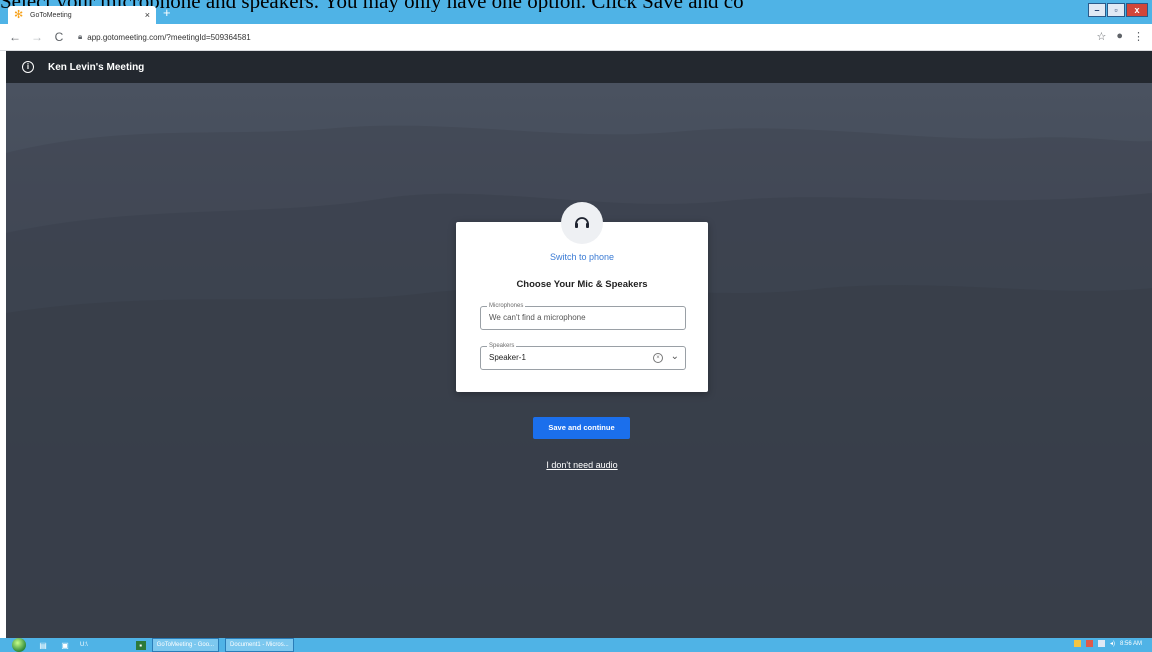 This screenshot has height=652, width=1152. What do you see at coordinates (506, 306) in the screenshot?
I see `microphones-label: Microphones` at bounding box center [506, 306].